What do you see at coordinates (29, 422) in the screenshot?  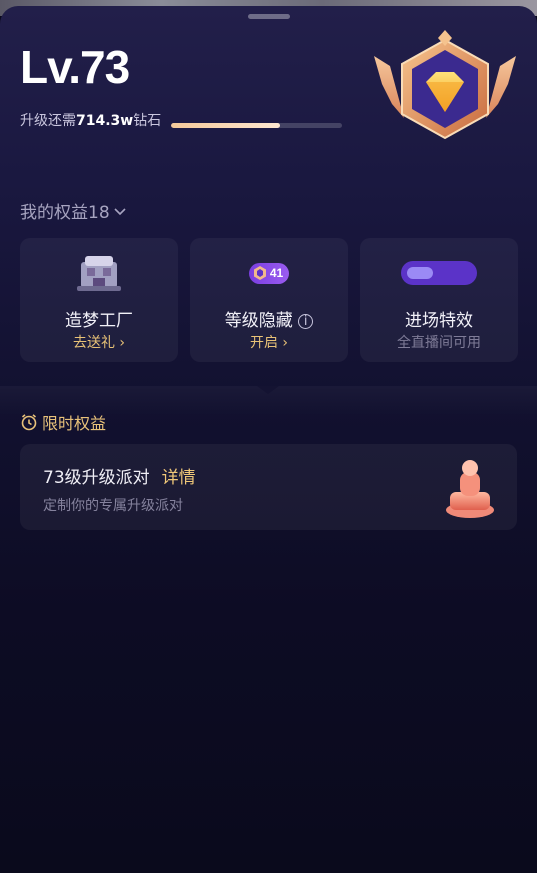 I see `alarm-clock-icon` at bounding box center [29, 422].